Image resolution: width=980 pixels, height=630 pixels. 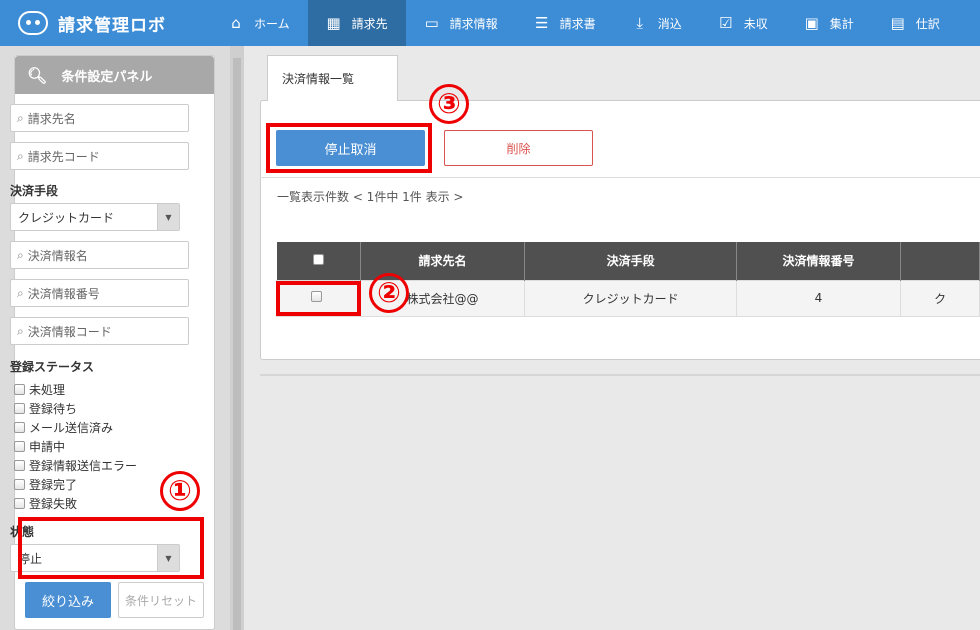 I want to click on billing-name-placeholder: 請求先名, so click(x=51, y=118).